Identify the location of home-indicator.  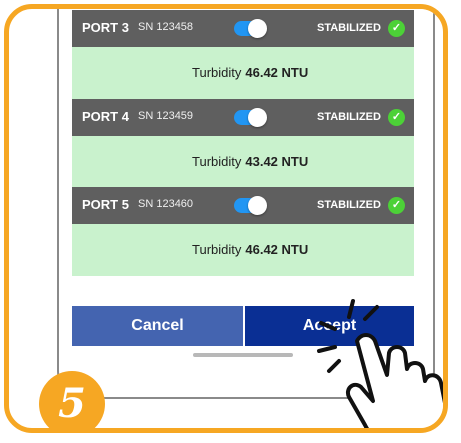
(243, 355).